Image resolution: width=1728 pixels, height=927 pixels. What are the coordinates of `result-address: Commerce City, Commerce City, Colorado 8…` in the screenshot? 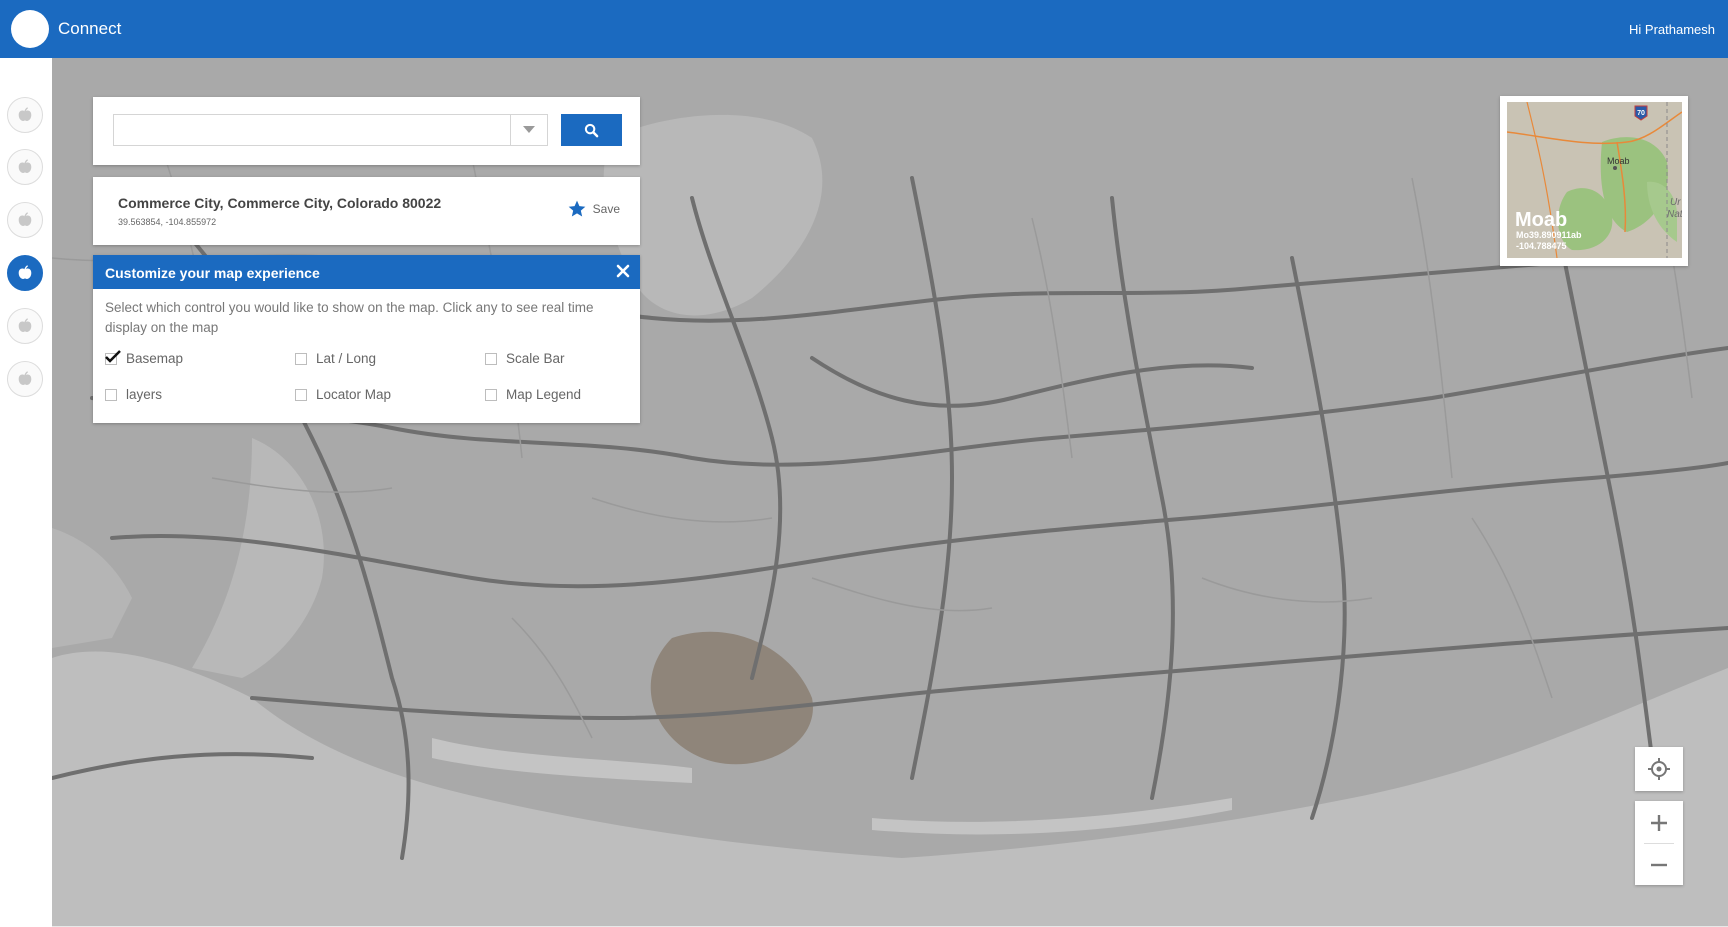 It's located at (280, 203).